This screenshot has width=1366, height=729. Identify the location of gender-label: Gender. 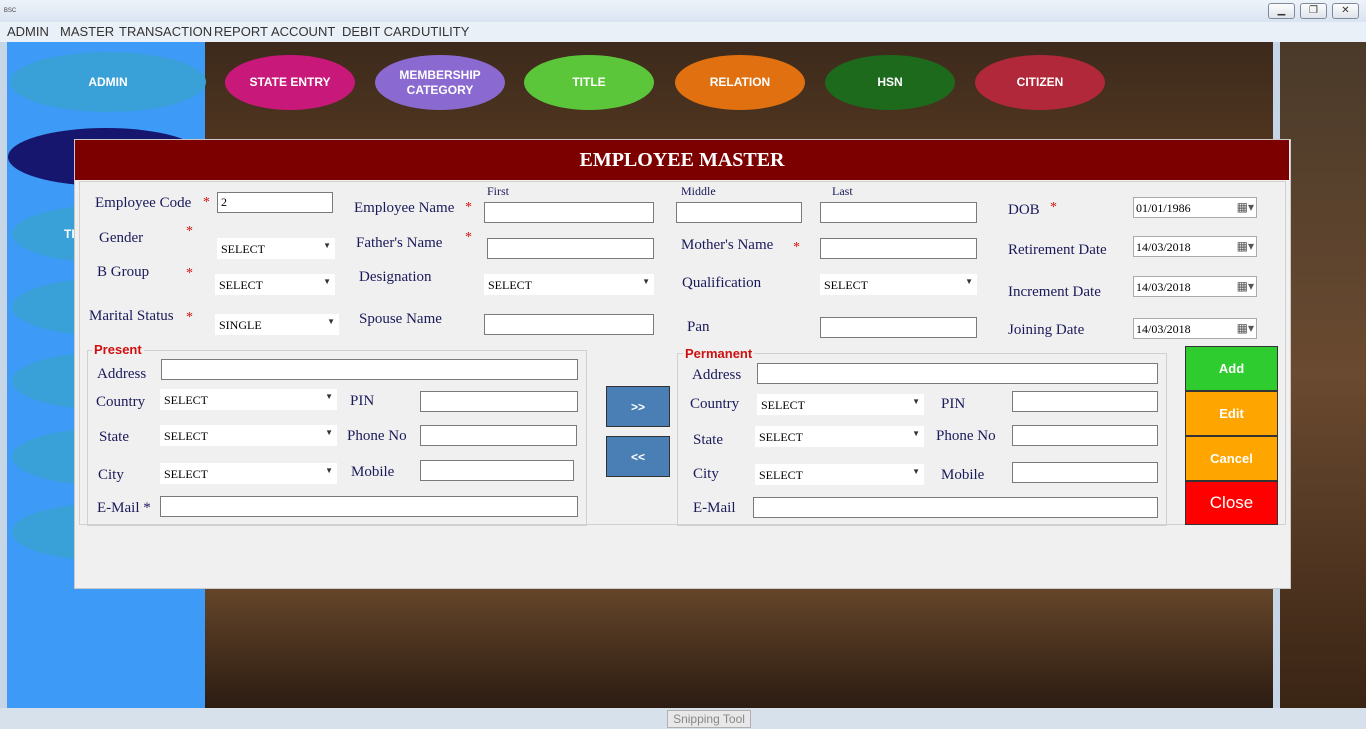
(121, 238).